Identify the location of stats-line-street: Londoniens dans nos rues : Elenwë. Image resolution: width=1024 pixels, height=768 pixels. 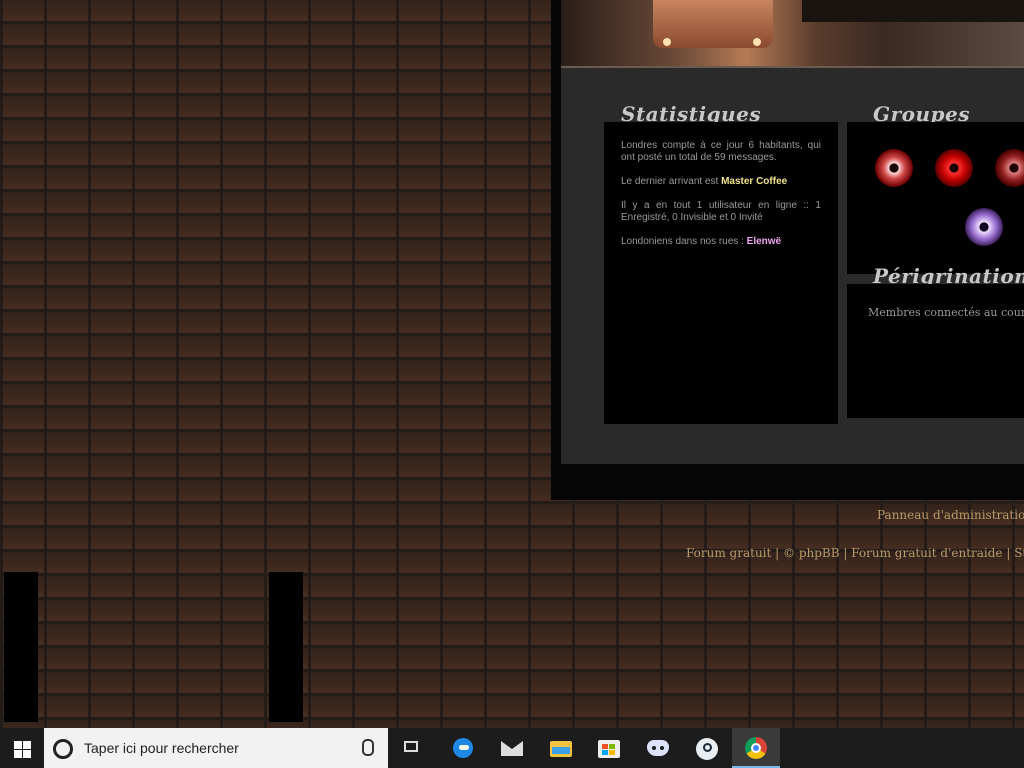
(721, 242).